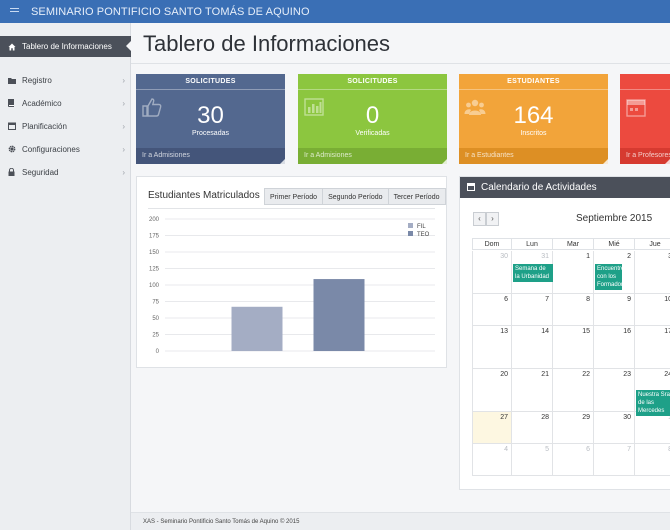  Describe the element at coordinates (372, 82) in the screenshot. I see `tile-header: SOLICITUDES` at that location.